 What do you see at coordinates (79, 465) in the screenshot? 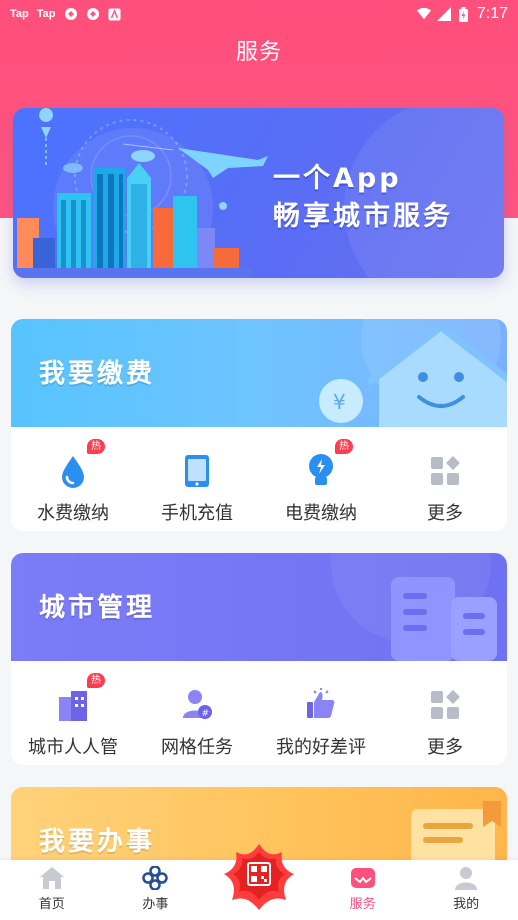
I see `water-drop-icon: 热` at bounding box center [79, 465].